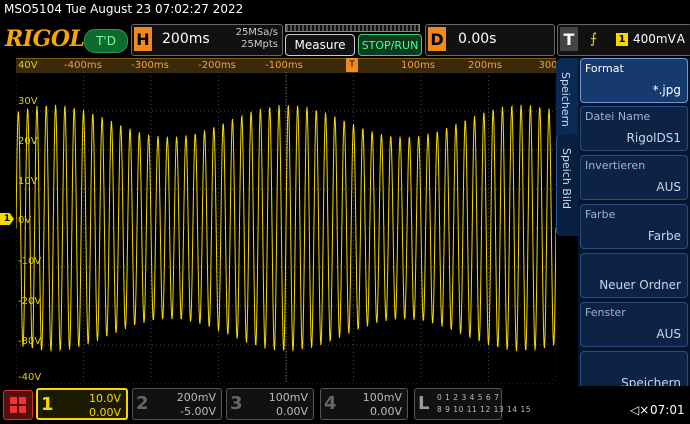  What do you see at coordinates (30, 377) in the screenshot?
I see `volt-label: -40V` at bounding box center [30, 377].